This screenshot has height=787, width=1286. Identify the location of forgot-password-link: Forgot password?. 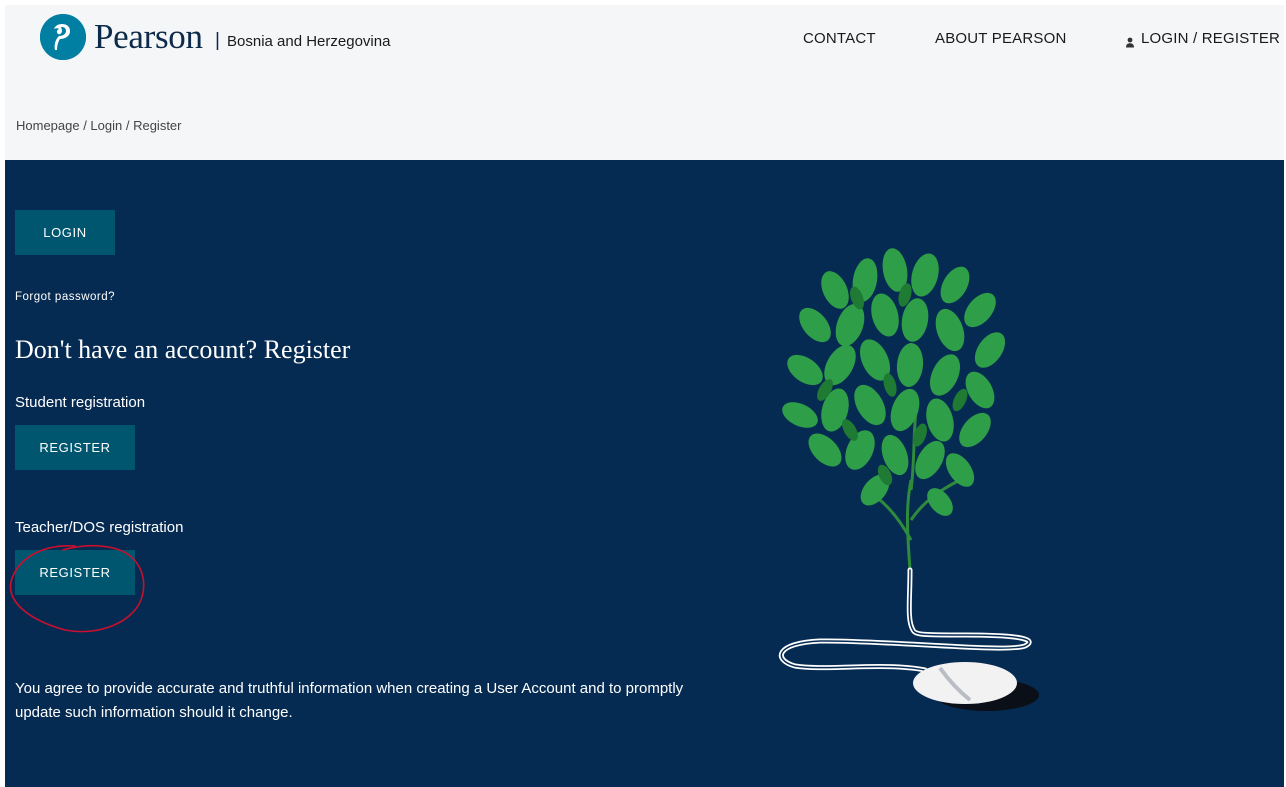
(65, 297).